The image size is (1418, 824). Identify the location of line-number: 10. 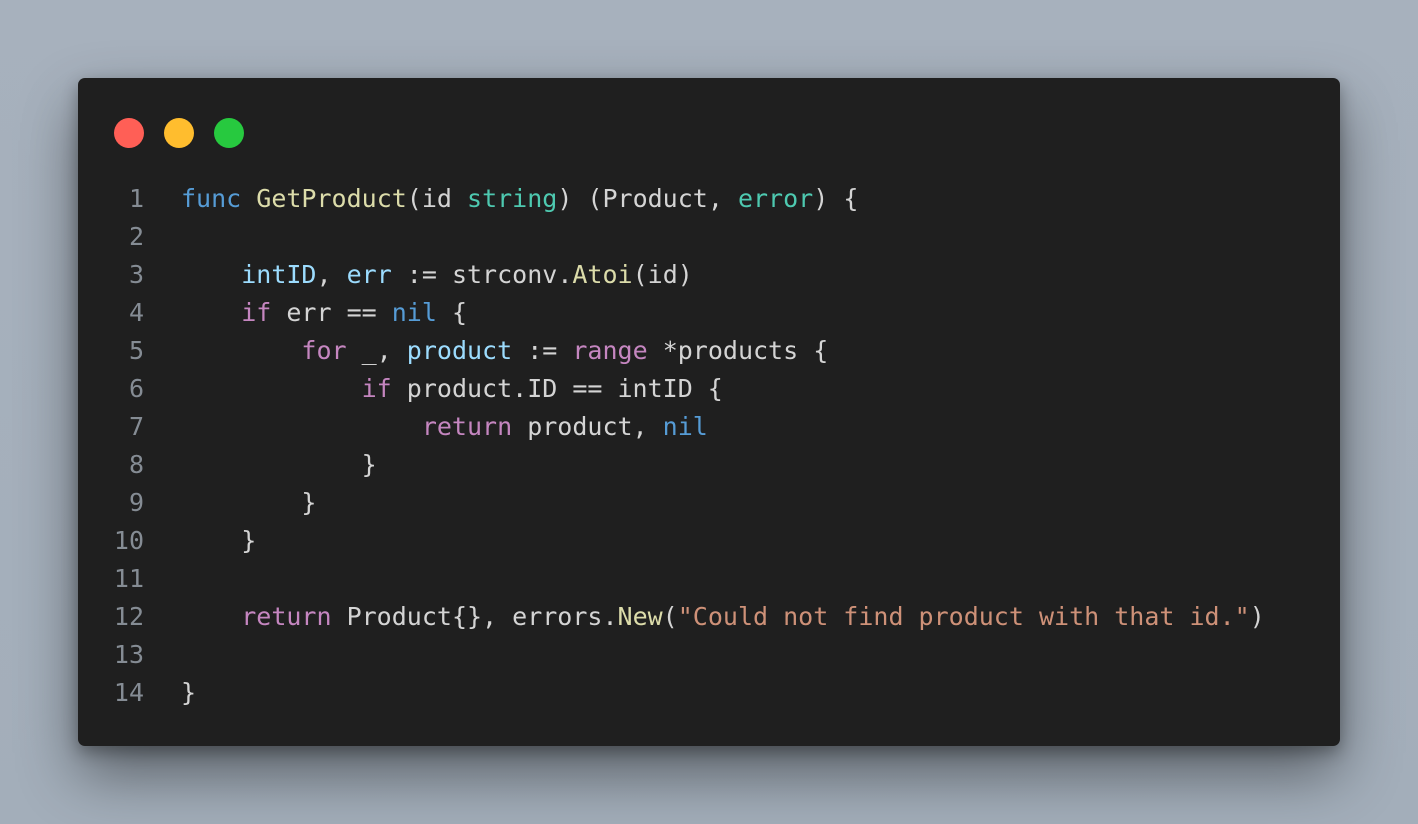
(128, 540).